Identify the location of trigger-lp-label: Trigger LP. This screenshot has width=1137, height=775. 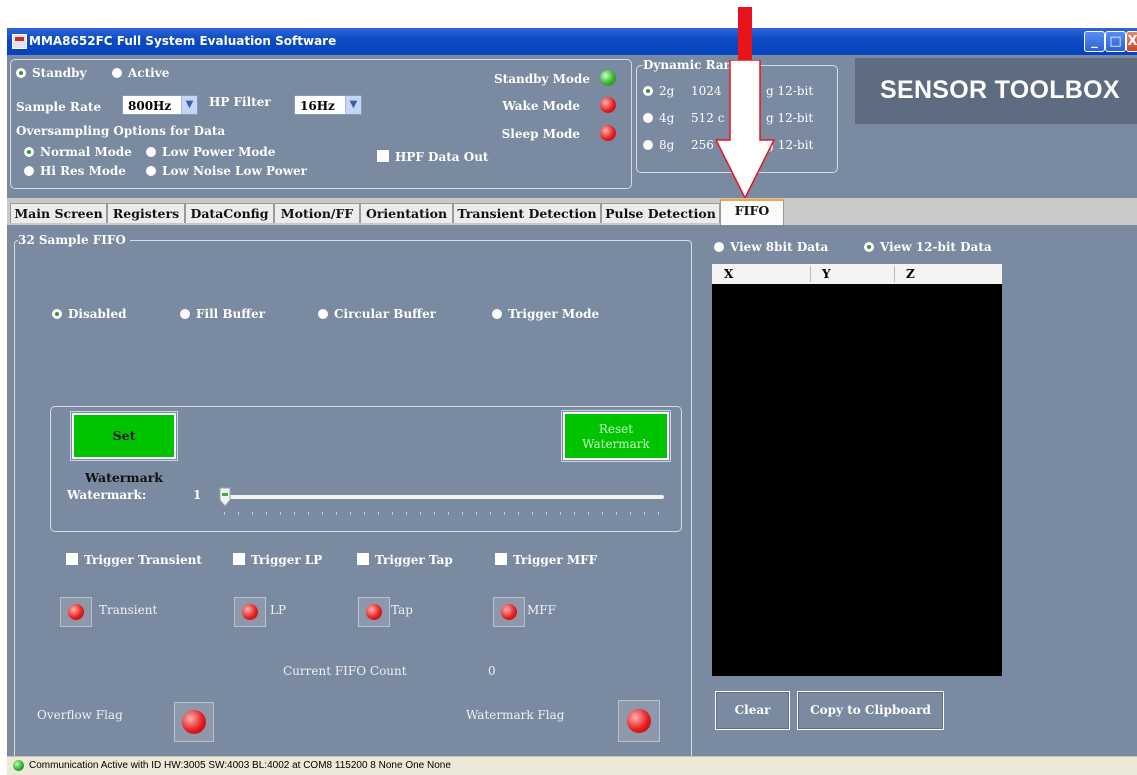
(287, 560).